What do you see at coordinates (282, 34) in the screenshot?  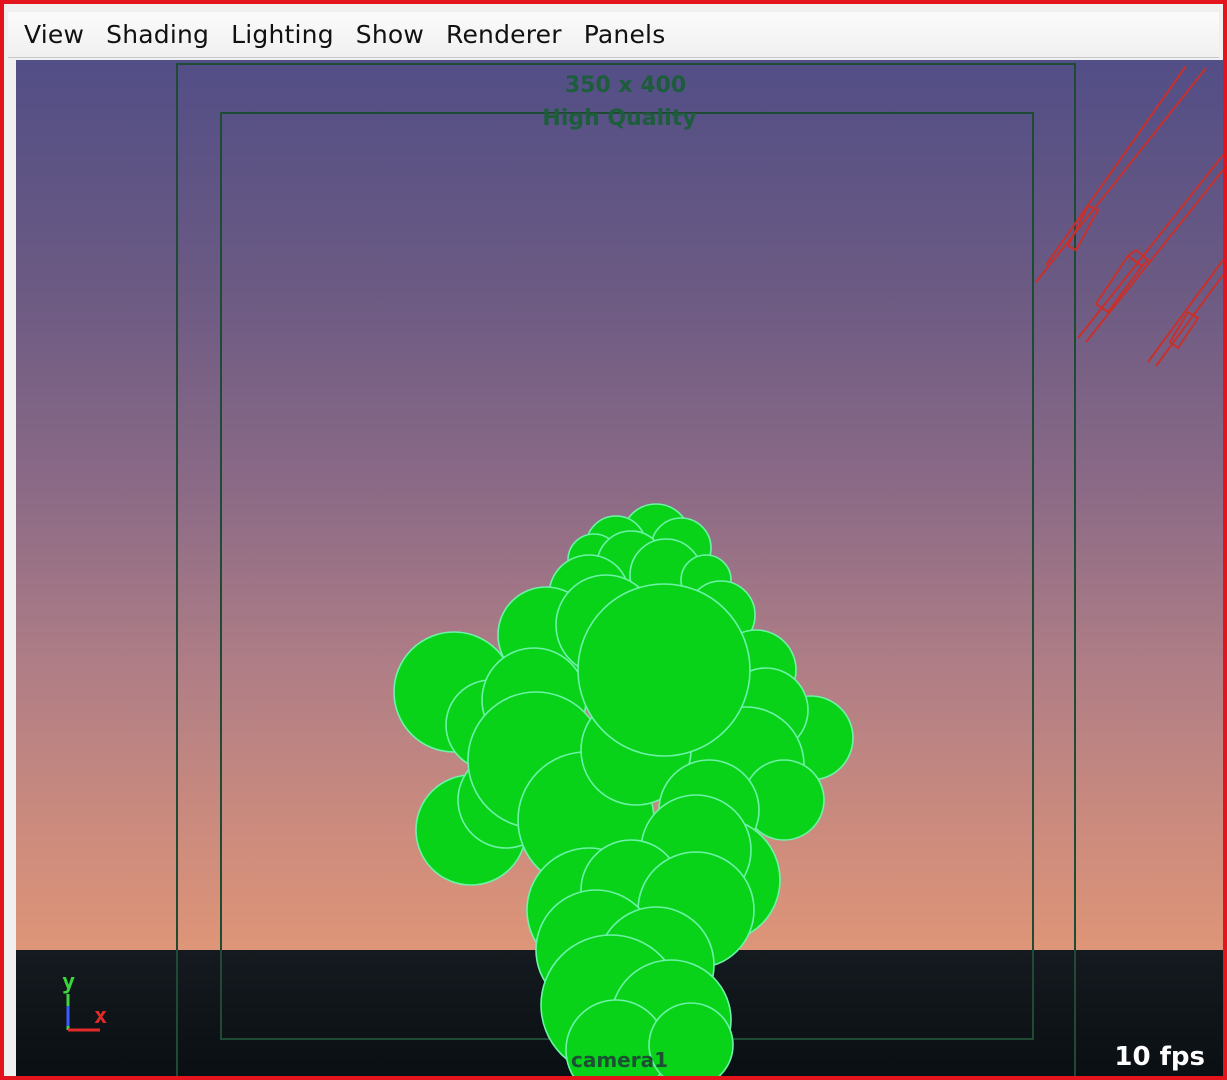 I see `menu-lighting: Lighting` at bounding box center [282, 34].